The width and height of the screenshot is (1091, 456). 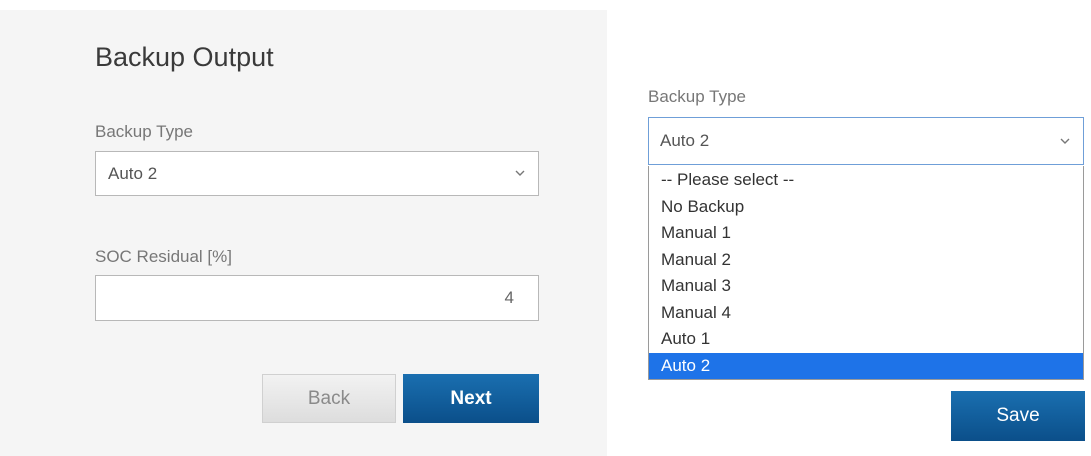 What do you see at coordinates (866, 141) in the screenshot?
I see `dropdown-backup-type-select: Auto 2` at bounding box center [866, 141].